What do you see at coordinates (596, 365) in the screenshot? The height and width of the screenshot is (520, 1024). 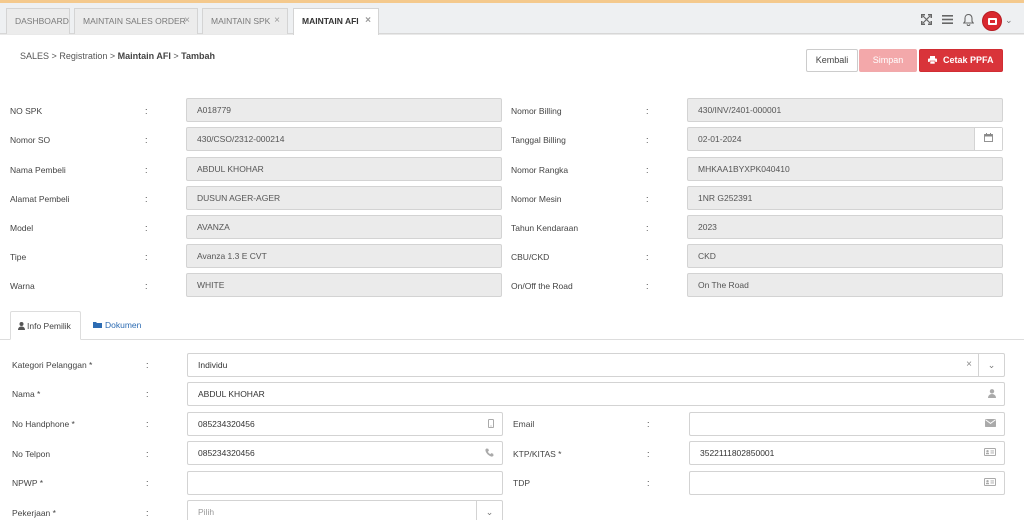 I see `kategori-pelanggan-select: Individu × ⌄` at bounding box center [596, 365].